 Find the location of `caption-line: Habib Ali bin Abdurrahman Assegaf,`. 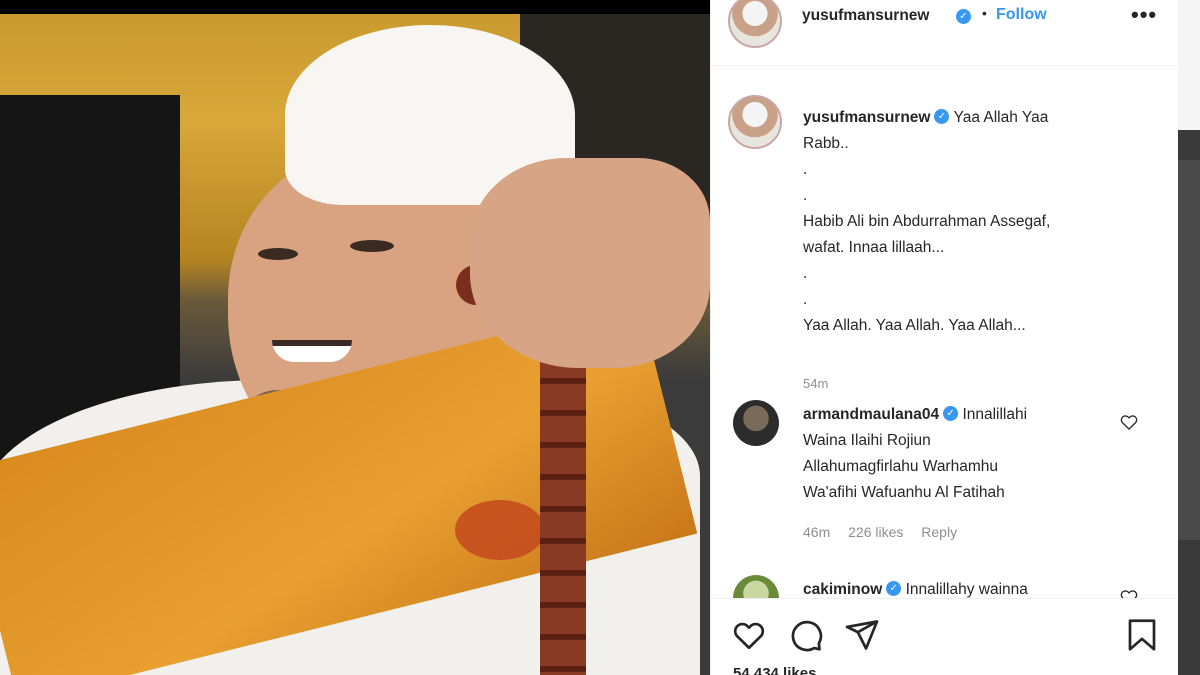

caption-line: Habib Ali bin Abdurrahman Assegaf, is located at coordinates (927, 221).